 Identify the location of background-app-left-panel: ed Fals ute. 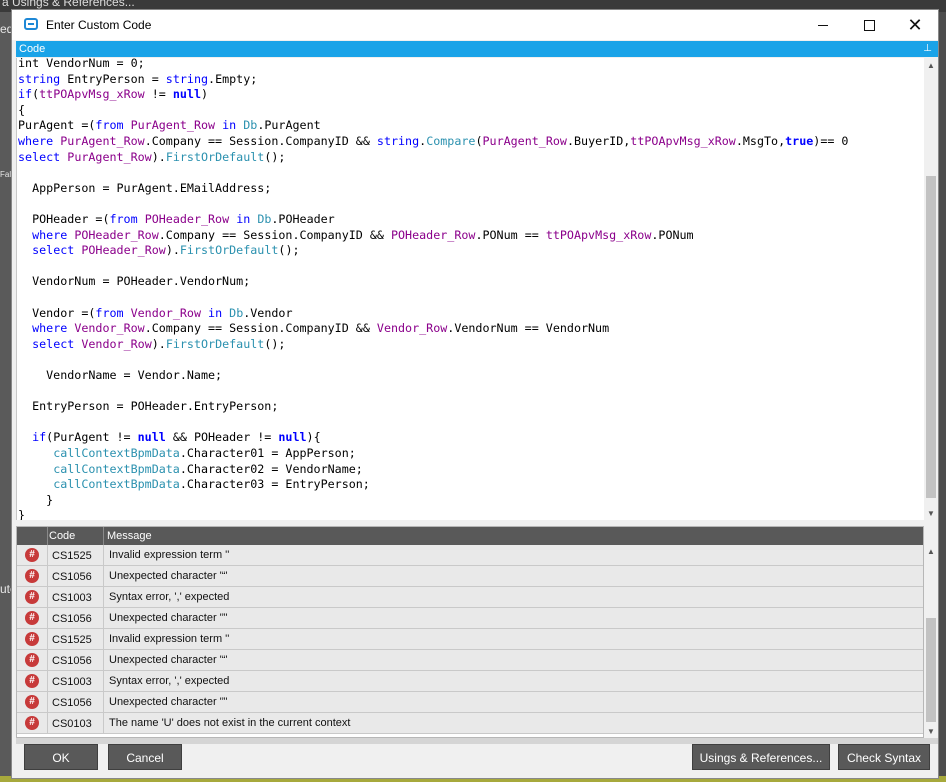
(8, 397).